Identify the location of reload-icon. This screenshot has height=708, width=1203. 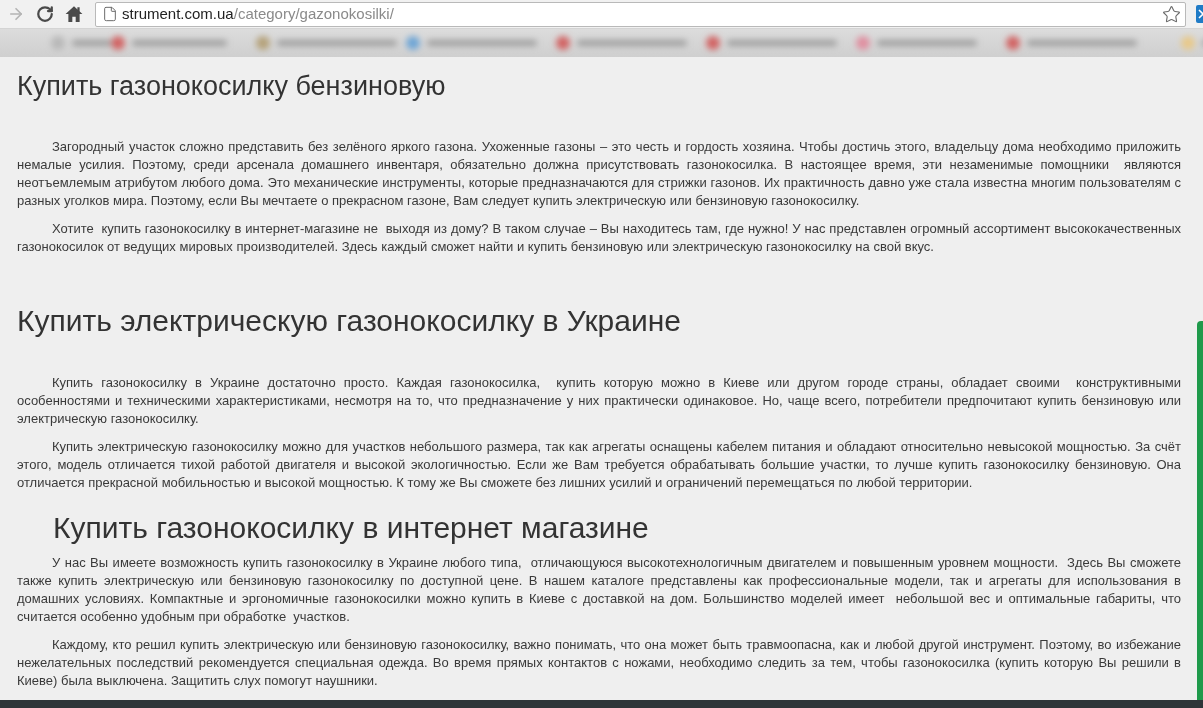
(45, 14).